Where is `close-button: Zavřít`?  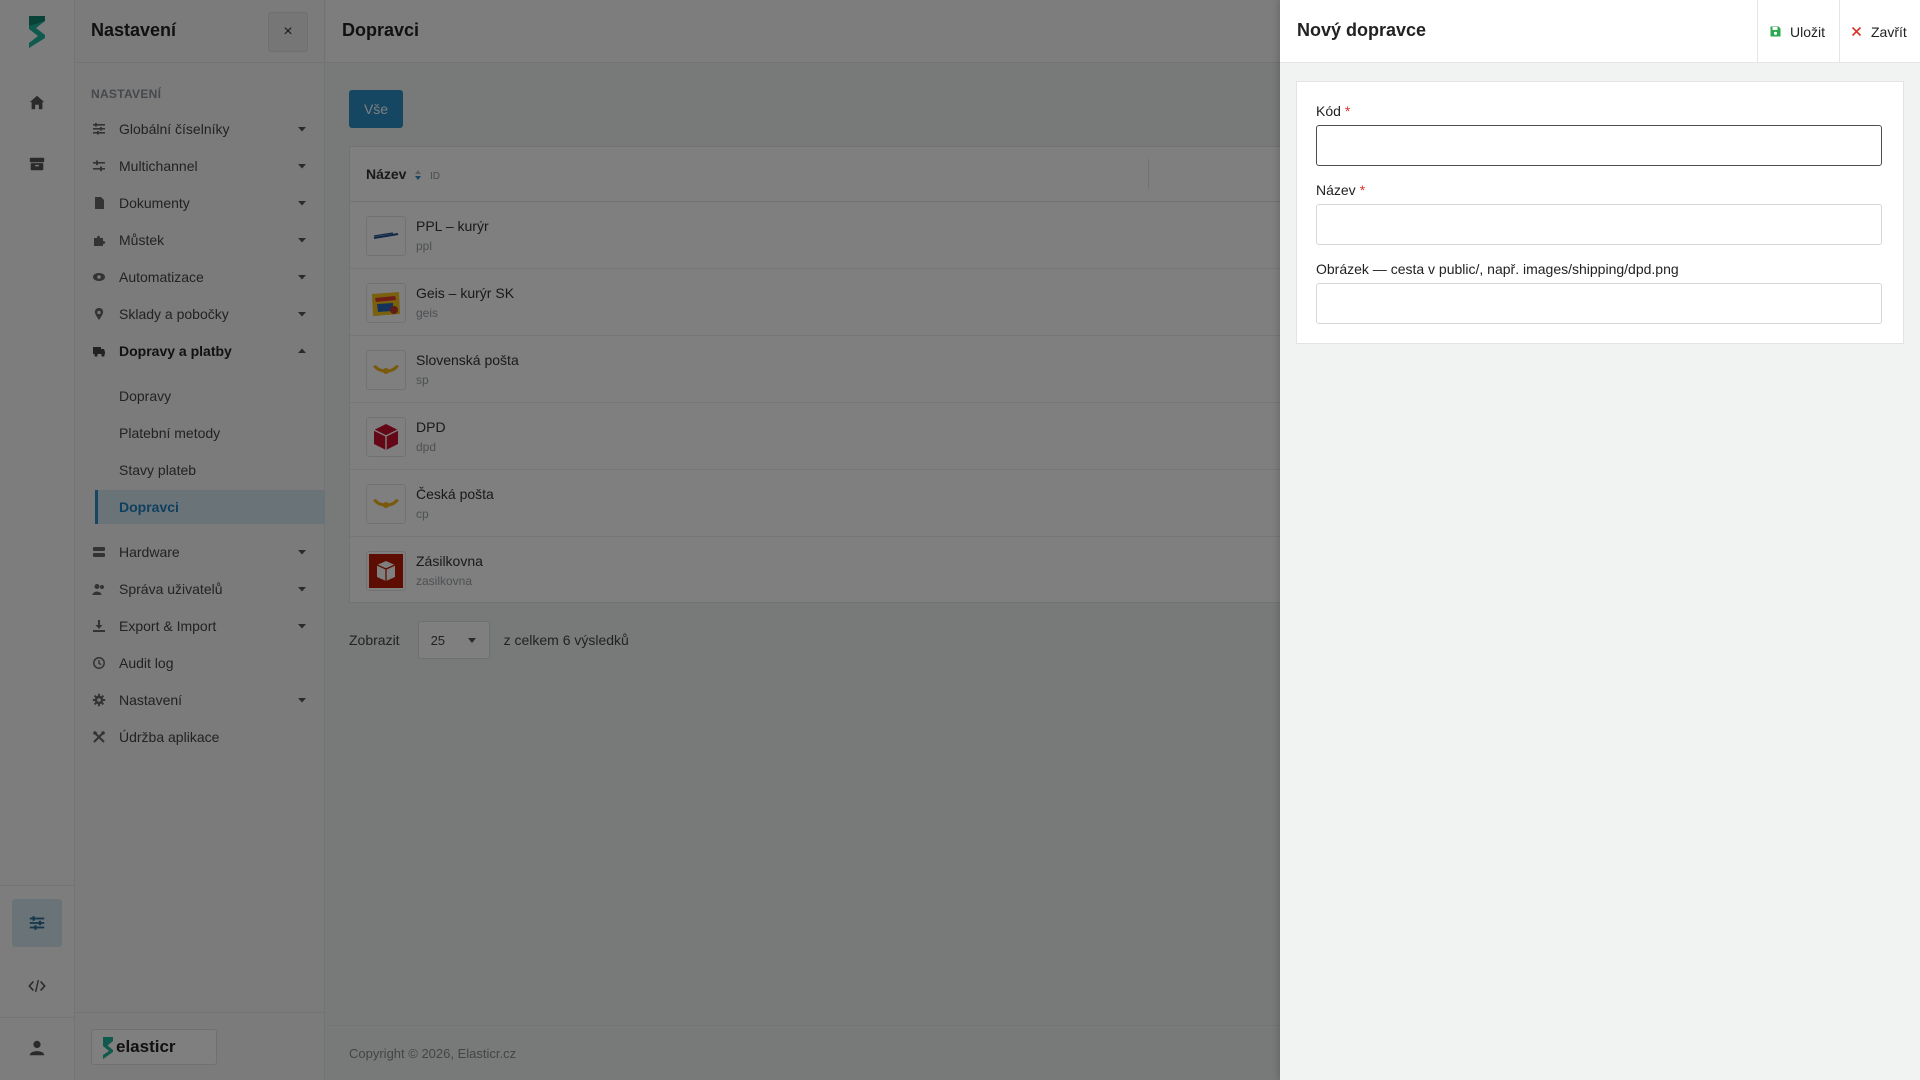 close-button: Zavřít is located at coordinates (1879, 31).